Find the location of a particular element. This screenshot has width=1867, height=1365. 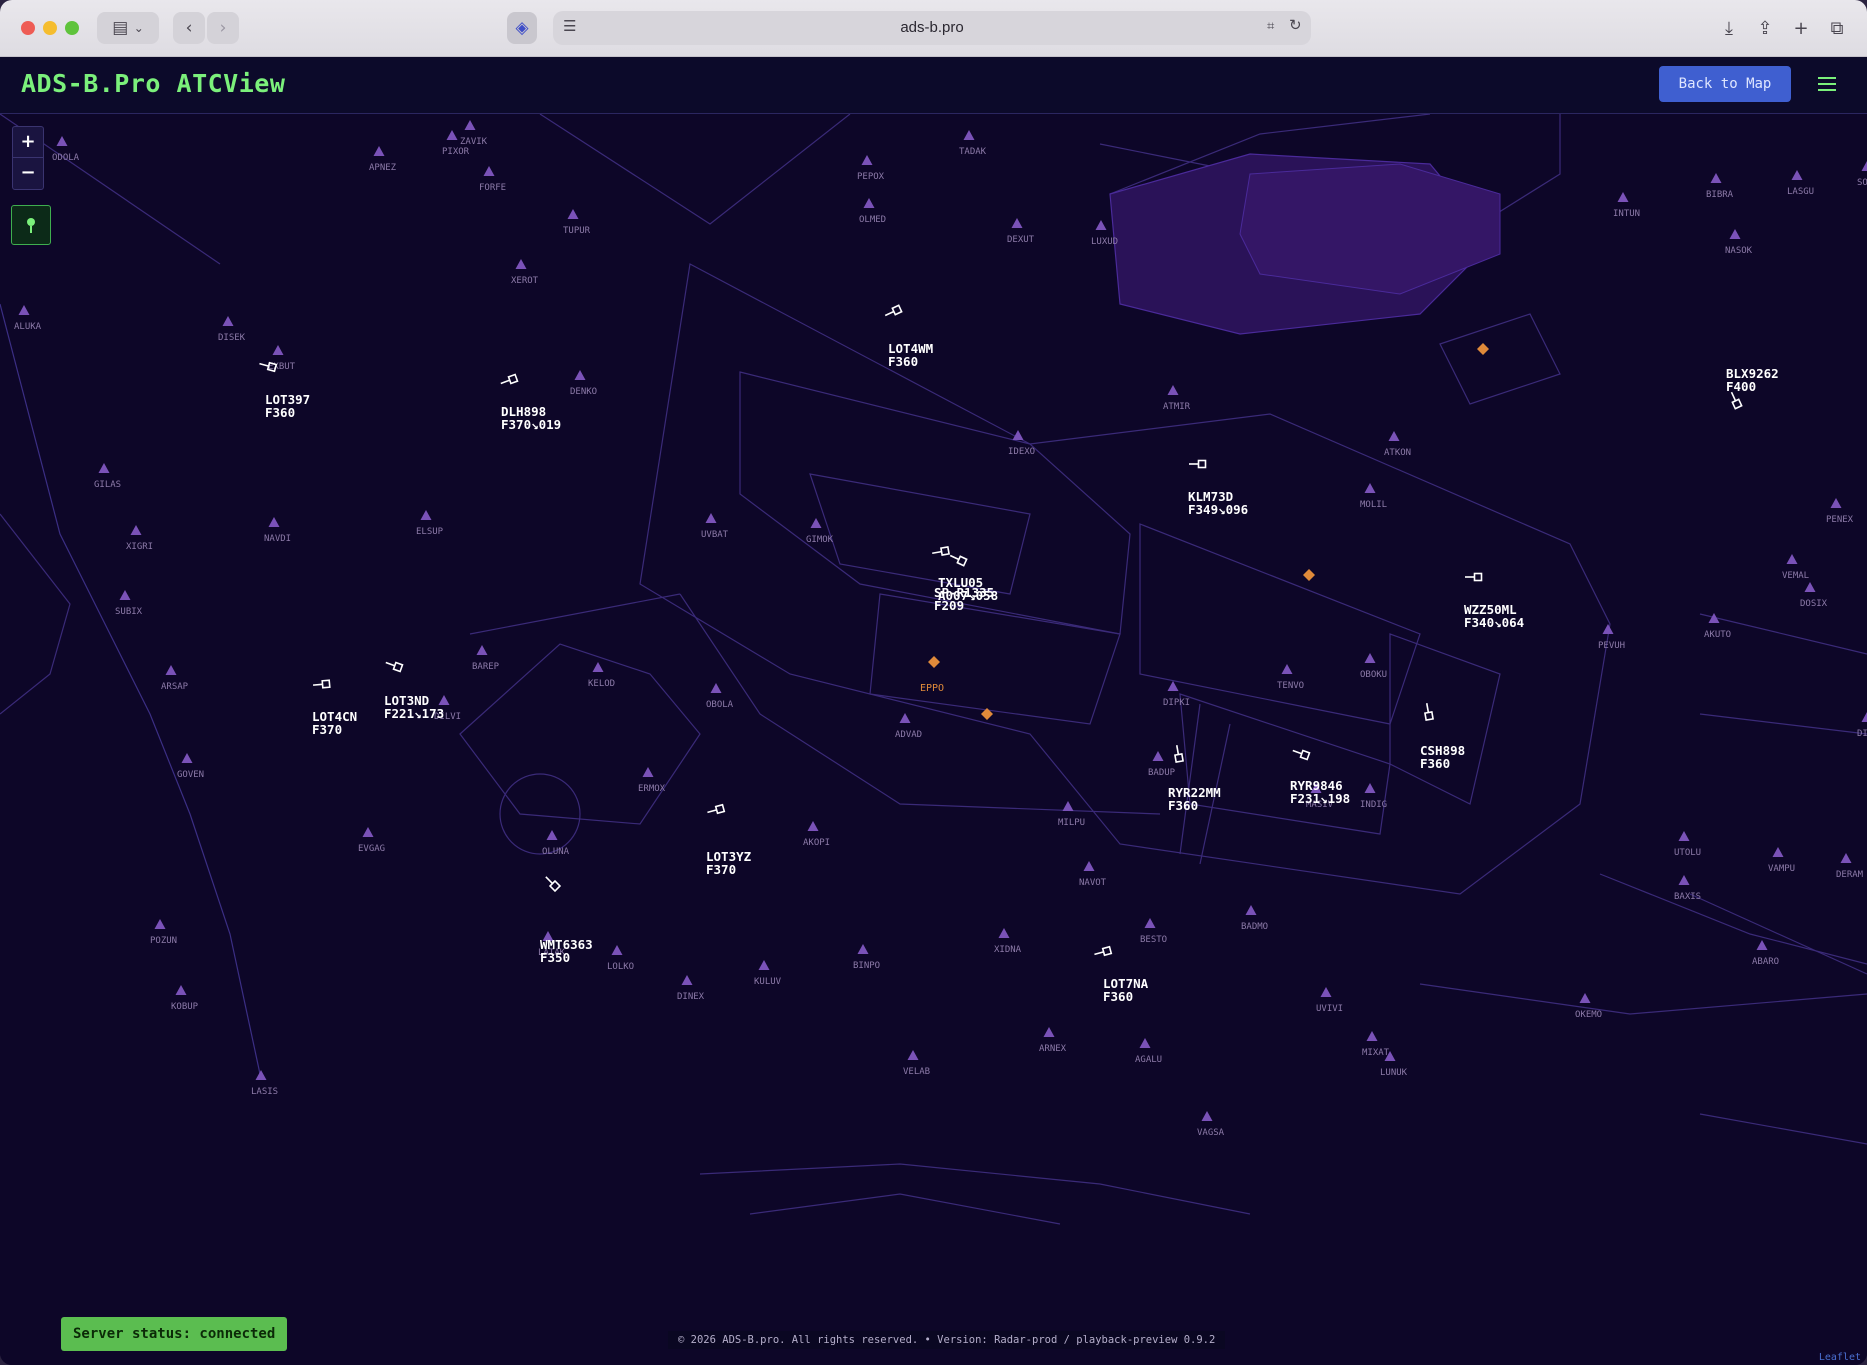

zoom-out-button: − is located at coordinates (28, 173).